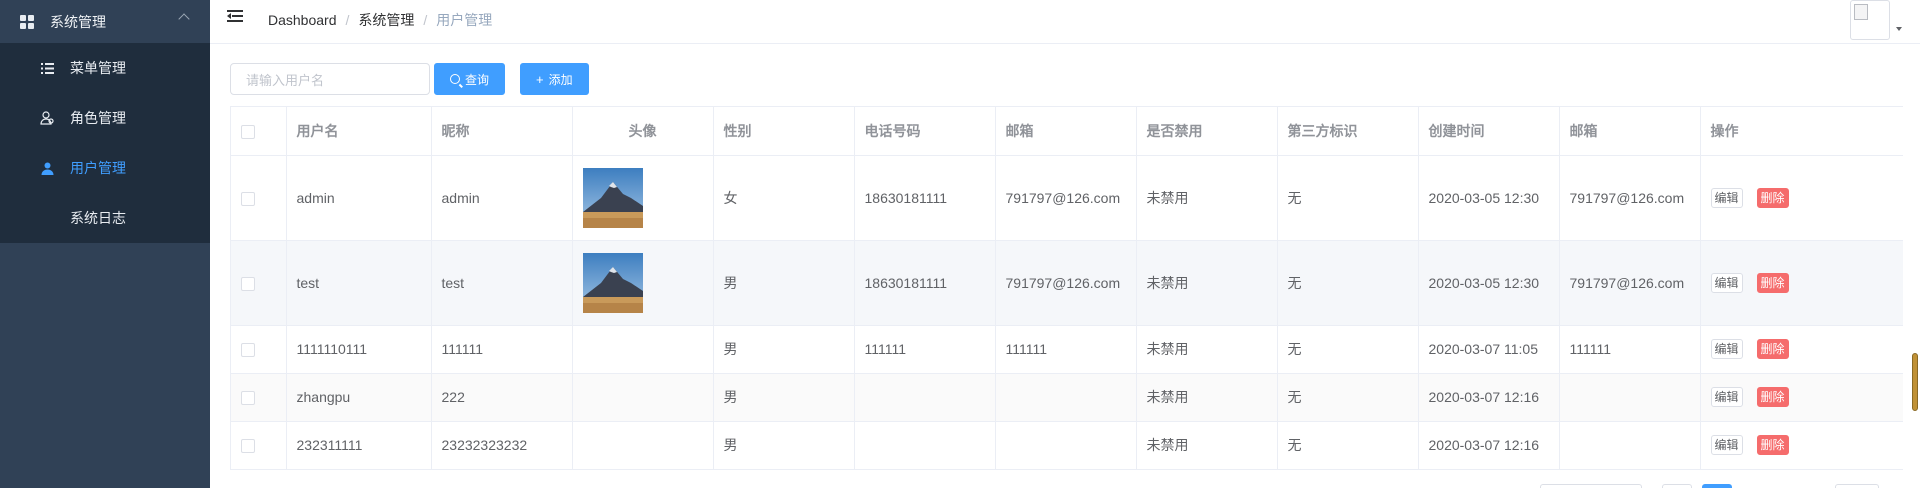 Image resolution: width=1920 pixels, height=488 pixels. What do you see at coordinates (1207, 131) in the screenshot?
I see `column-header: 是否禁用` at bounding box center [1207, 131].